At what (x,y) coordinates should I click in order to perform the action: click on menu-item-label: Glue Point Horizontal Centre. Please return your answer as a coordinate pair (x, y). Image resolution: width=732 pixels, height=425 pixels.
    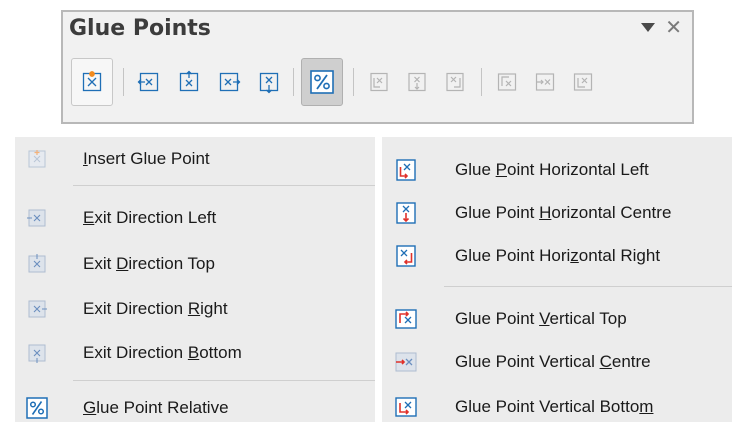
    Looking at the image, I should click on (563, 212).